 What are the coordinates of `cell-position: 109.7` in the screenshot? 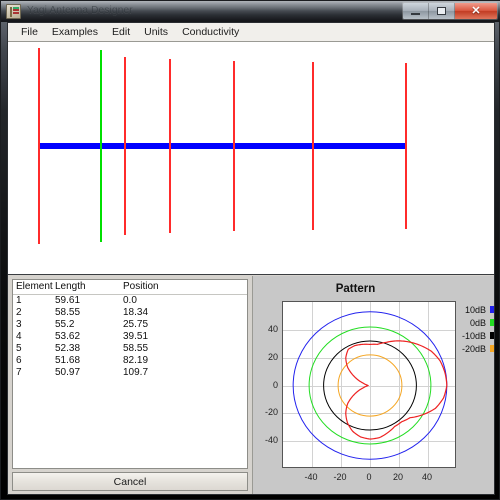 It's located at (136, 372).